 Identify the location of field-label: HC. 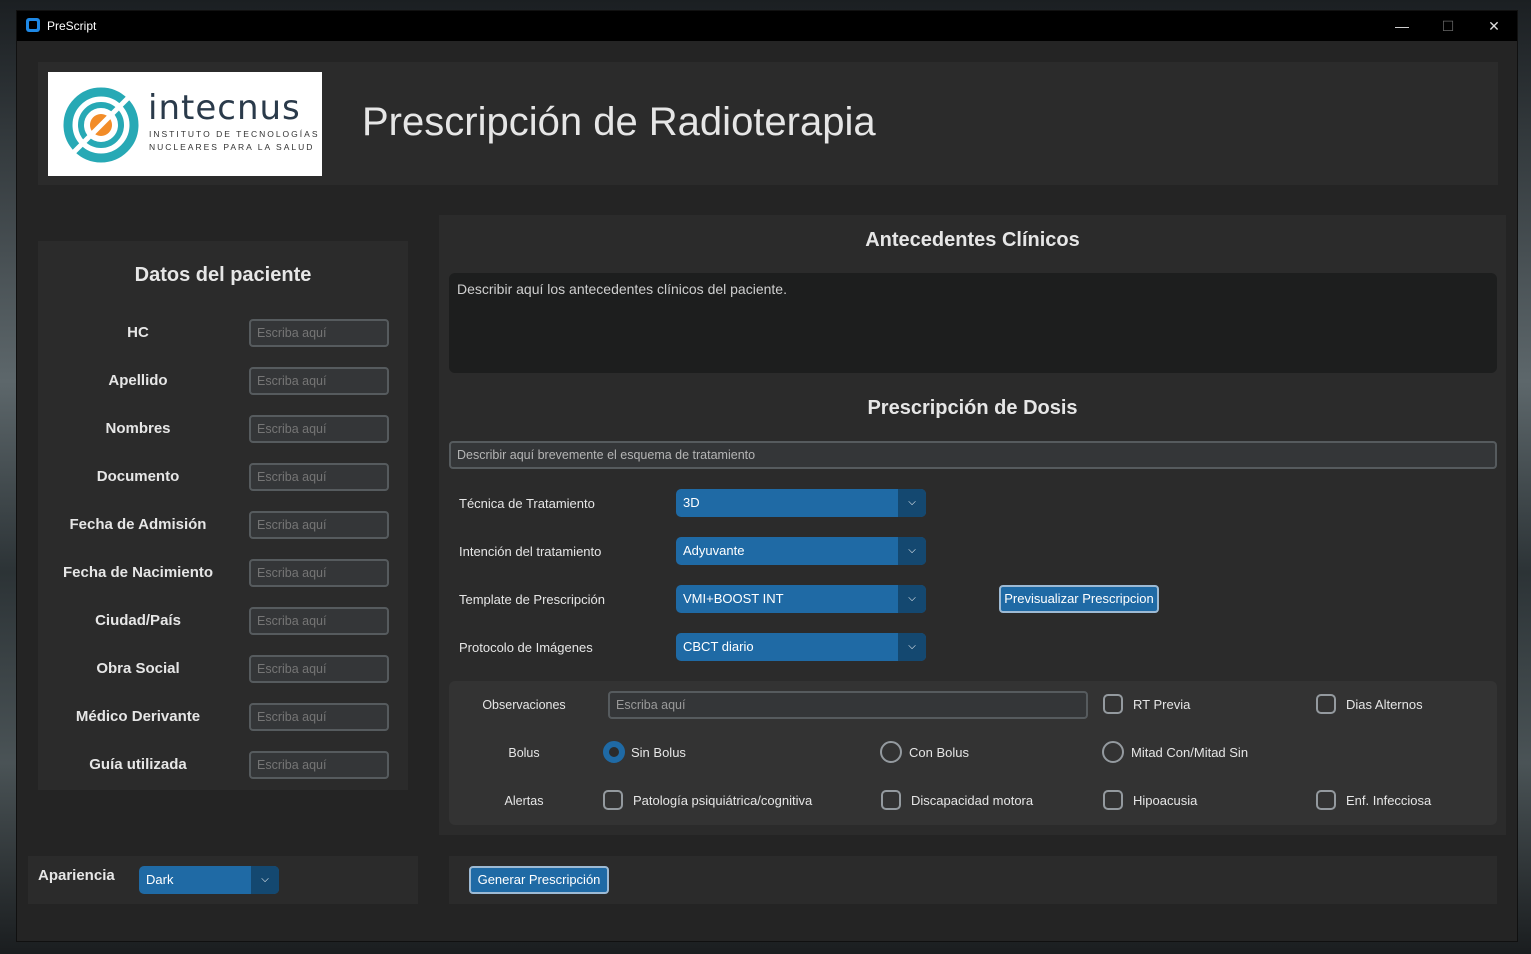
(138, 332).